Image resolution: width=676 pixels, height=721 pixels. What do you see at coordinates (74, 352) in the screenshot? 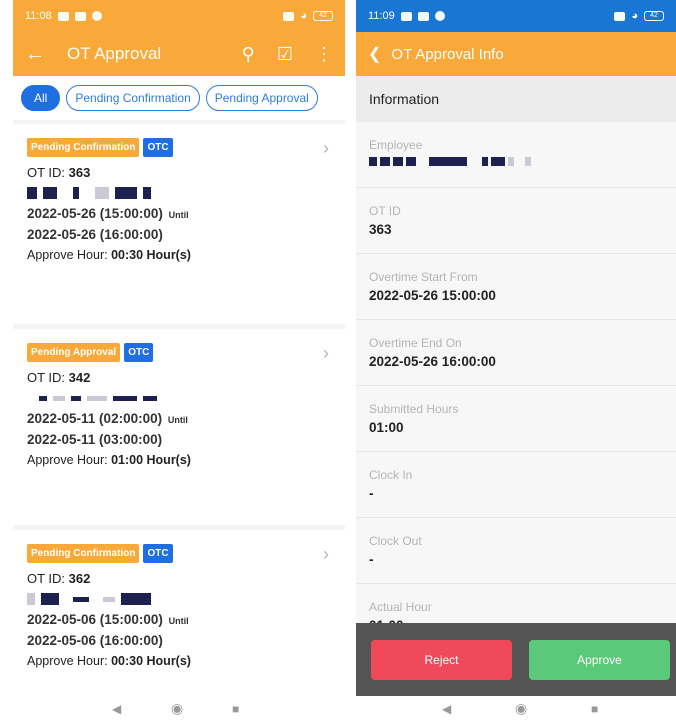
I see `status-badge: Pending Approval` at bounding box center [74, 352].